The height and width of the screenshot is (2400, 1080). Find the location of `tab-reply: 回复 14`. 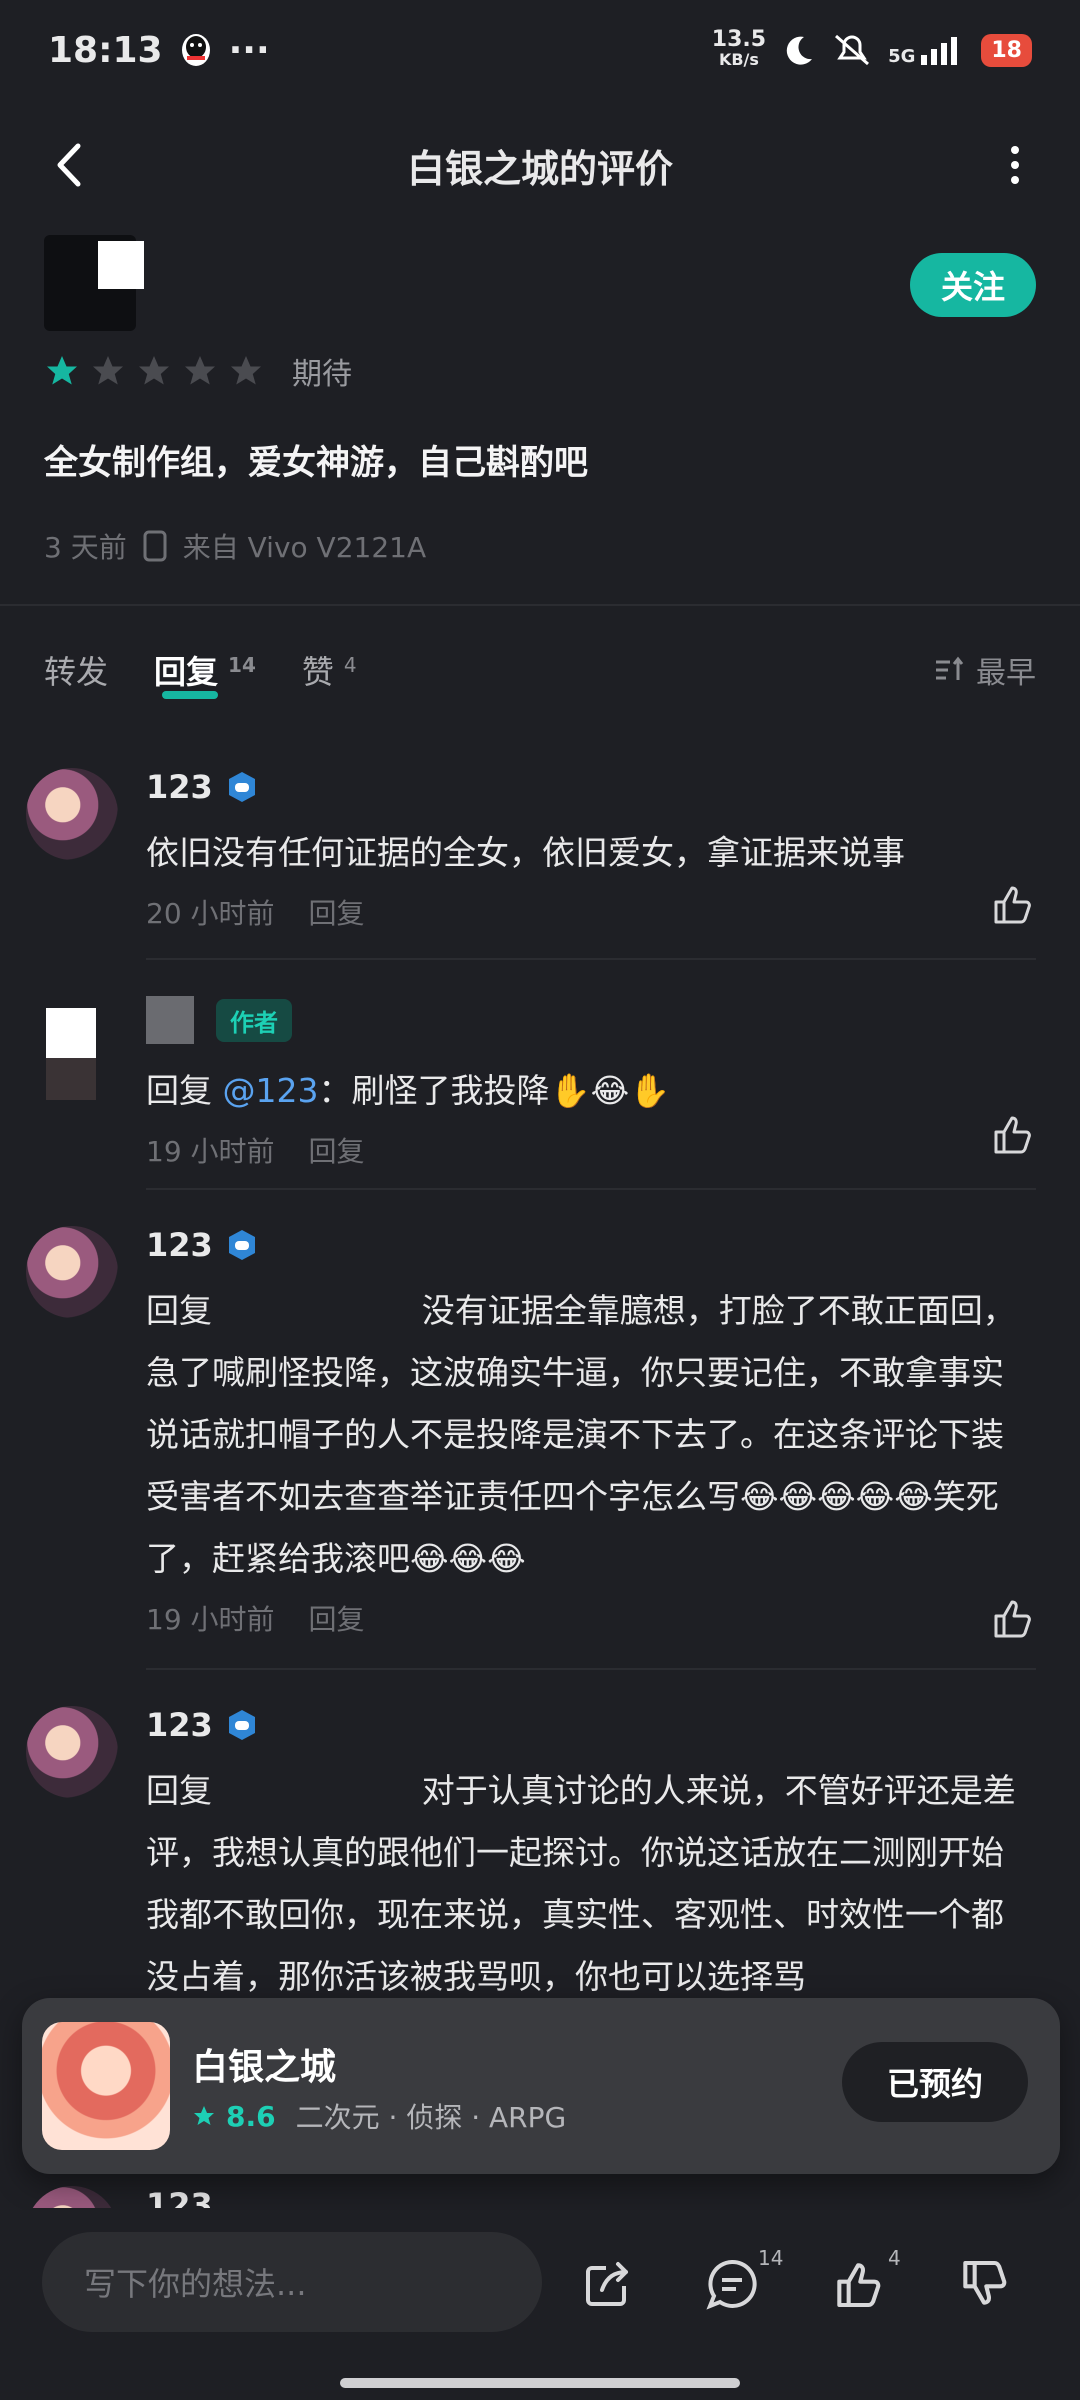

tab-reply: 回复 14 is located at coordinates (205, 673).